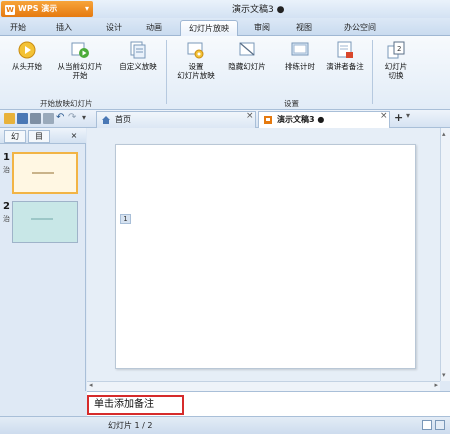 The height and width of the screenshot is (434, 450). What do you see at coordinates (15, 136) in the screenshot?
I see `tab-slides: 幻` at bounding box center [15, 136].